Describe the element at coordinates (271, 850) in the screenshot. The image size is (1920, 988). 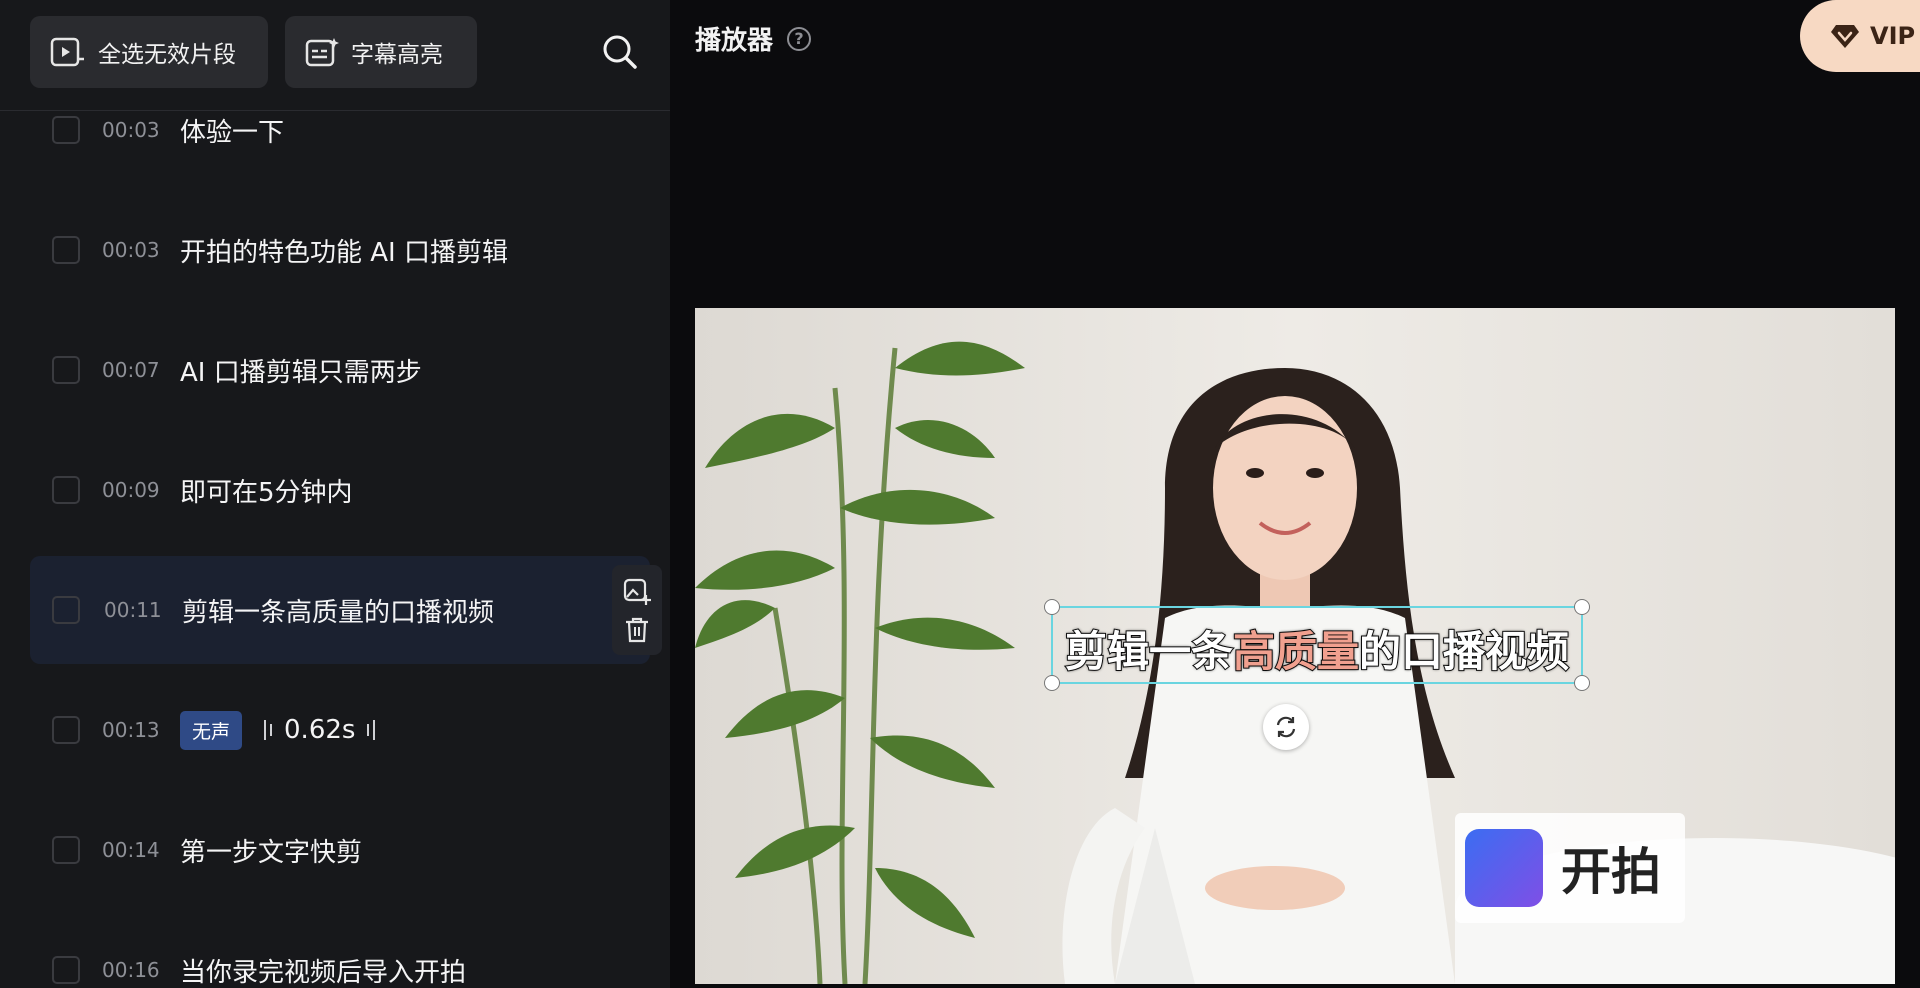
I see `segment-text: 第一步文字快剪` at that location.